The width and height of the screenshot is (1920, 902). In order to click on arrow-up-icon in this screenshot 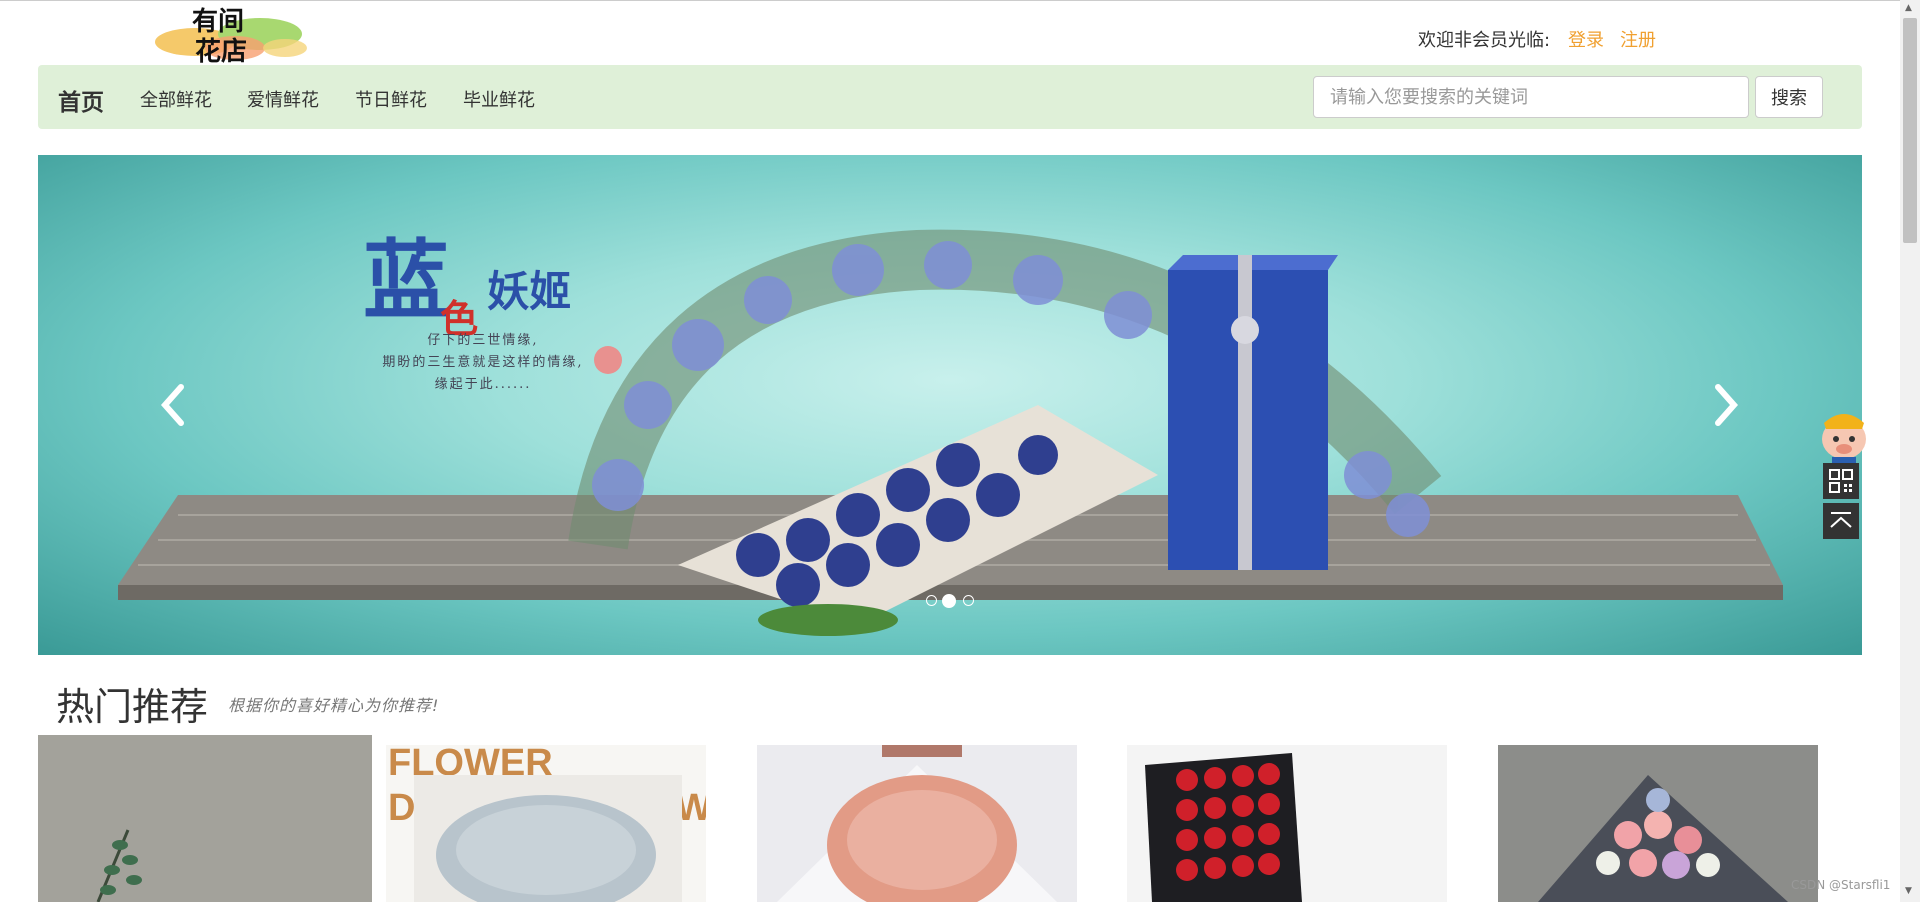, I will do `click(1841, 520)`.